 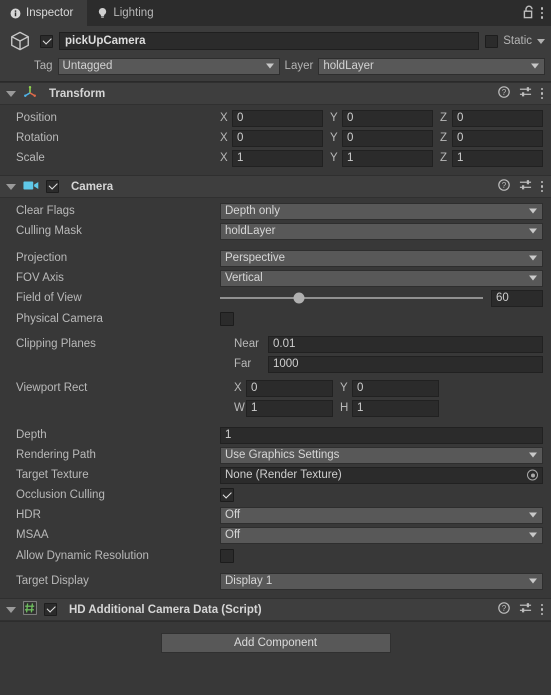 I want to click on axis-x-label: X, so click(x=224, y=118).